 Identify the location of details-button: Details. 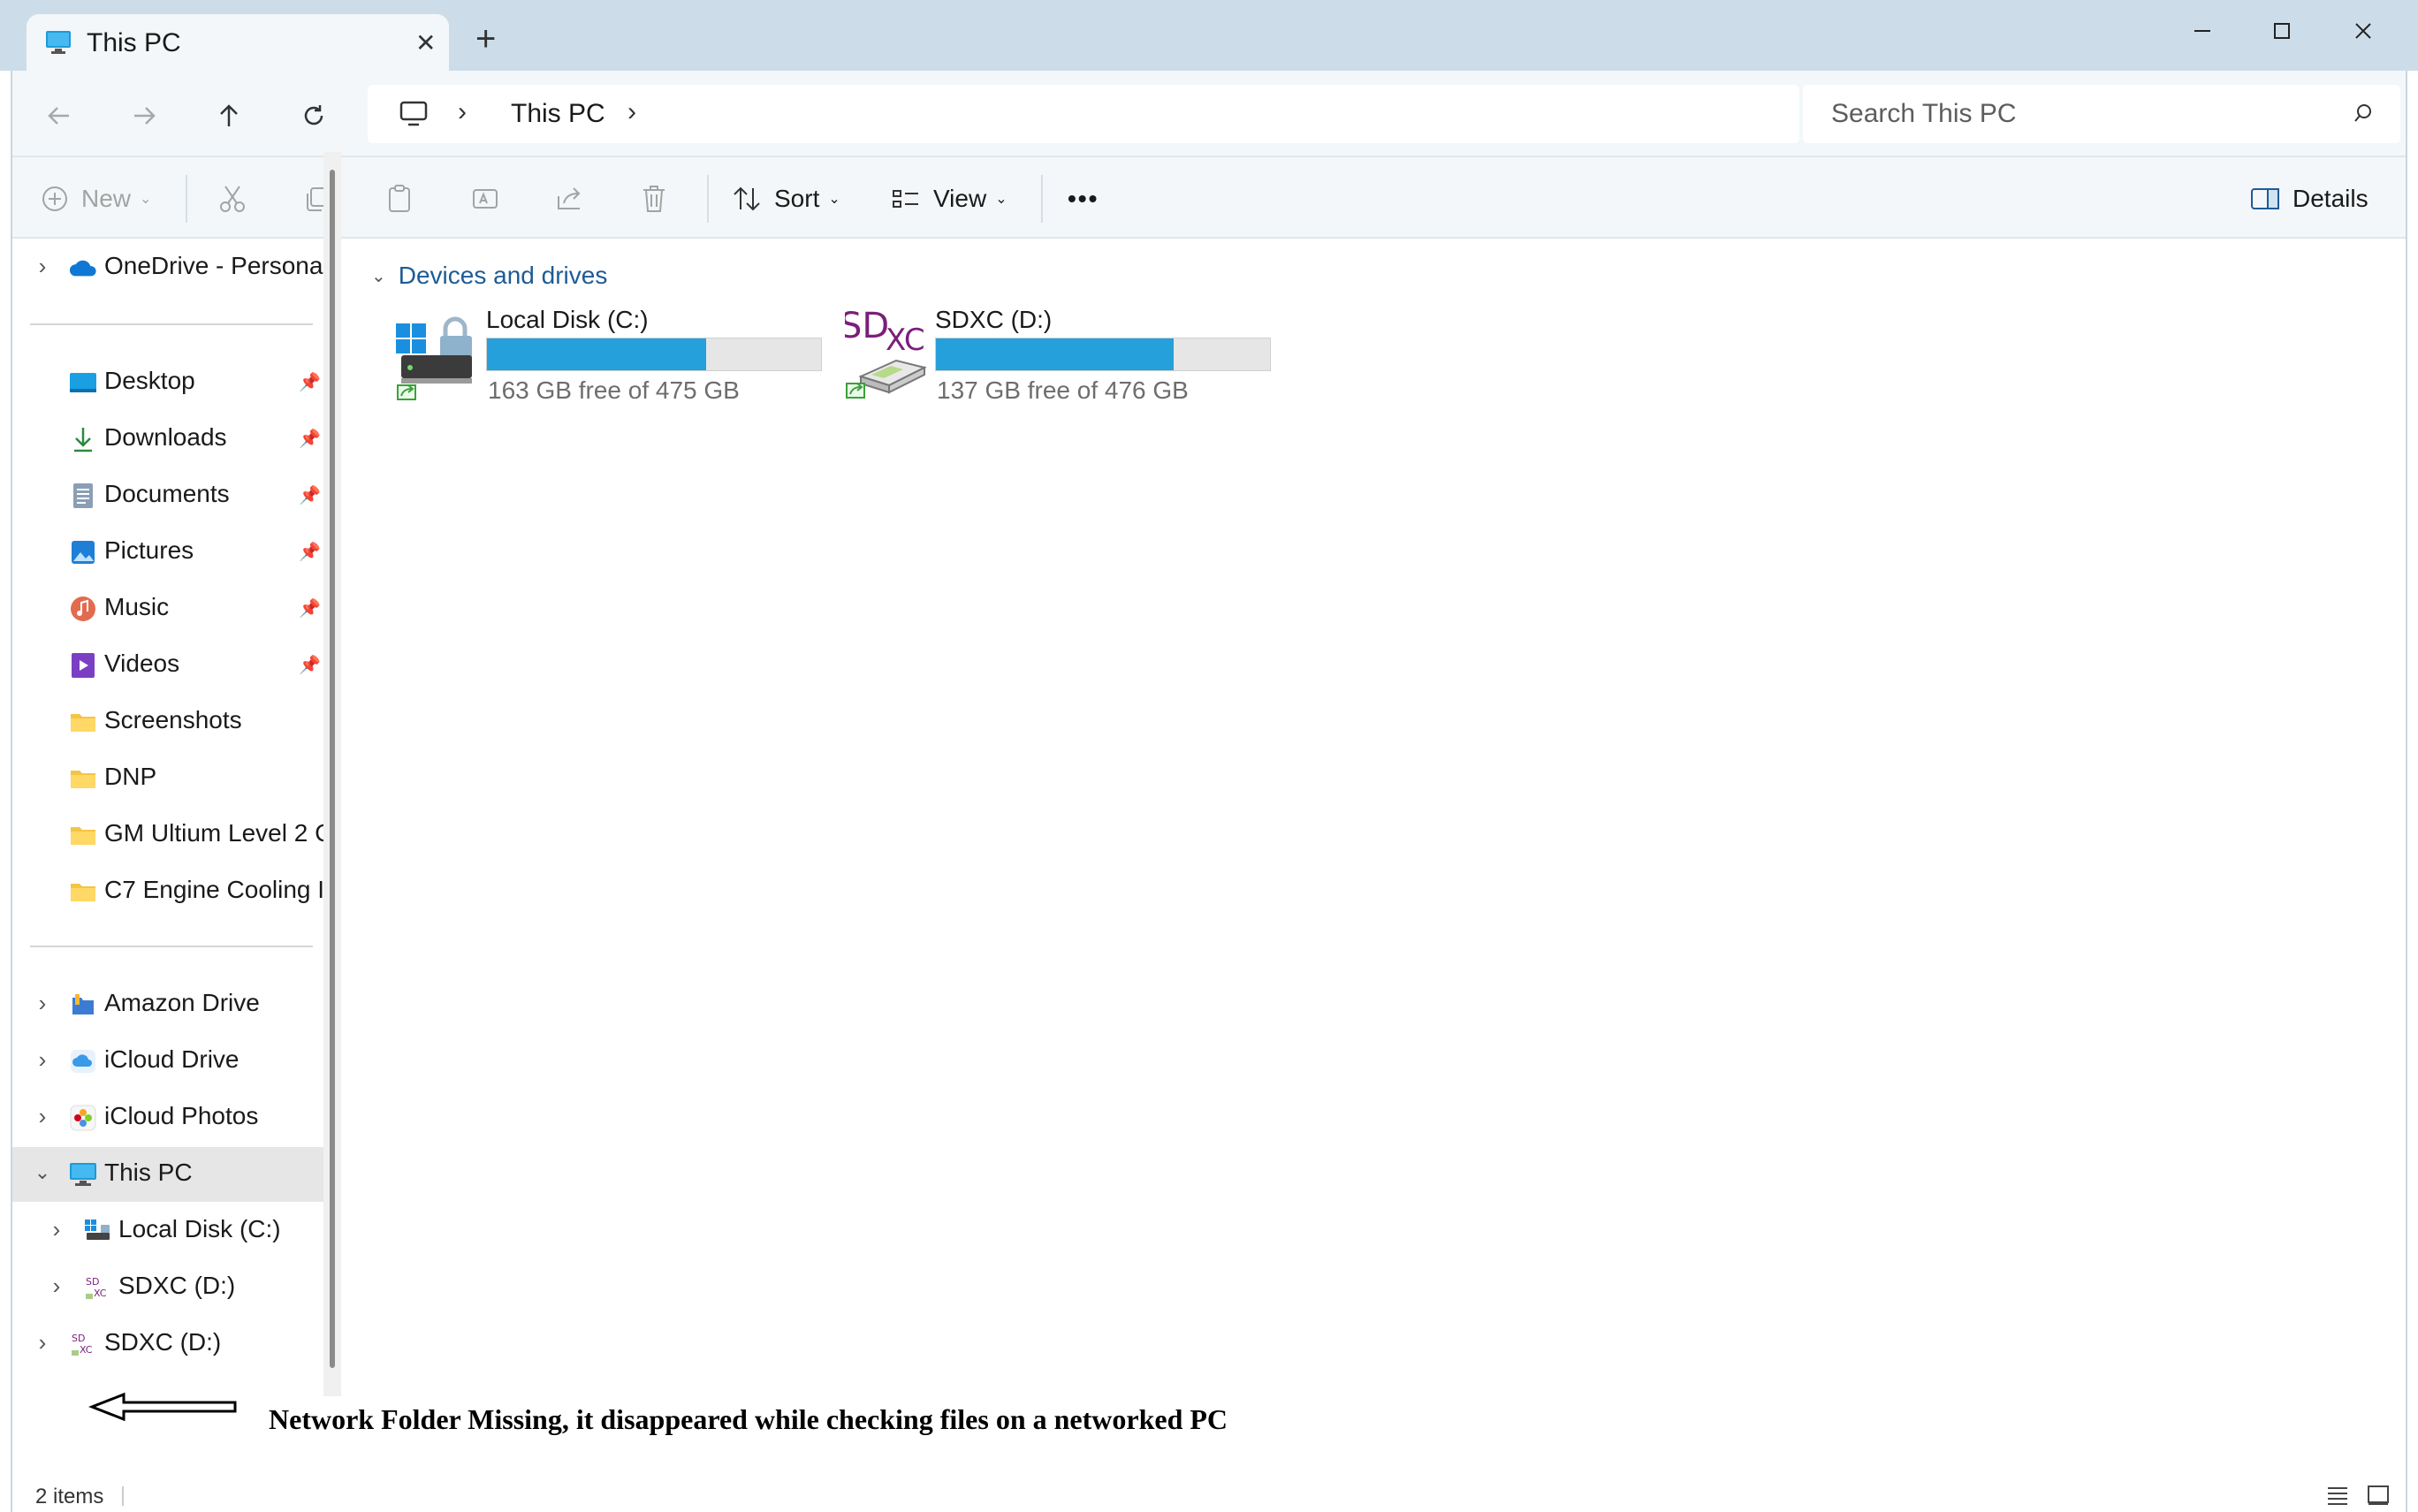
(2309, 199).